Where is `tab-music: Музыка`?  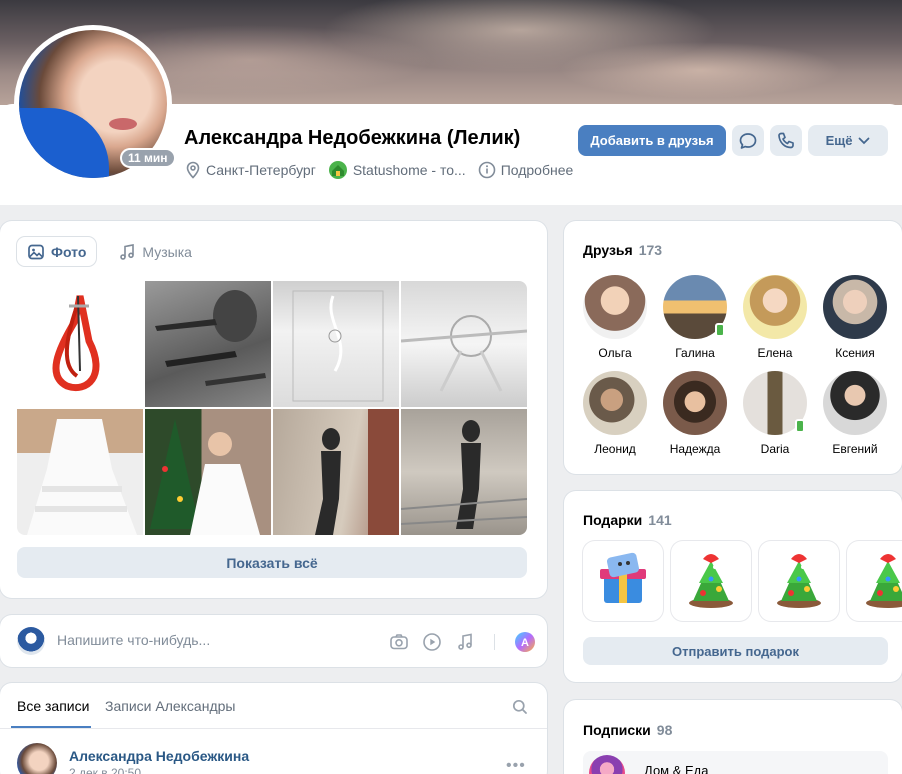 tab-music: Музыка is located at coordinates (155, 251).